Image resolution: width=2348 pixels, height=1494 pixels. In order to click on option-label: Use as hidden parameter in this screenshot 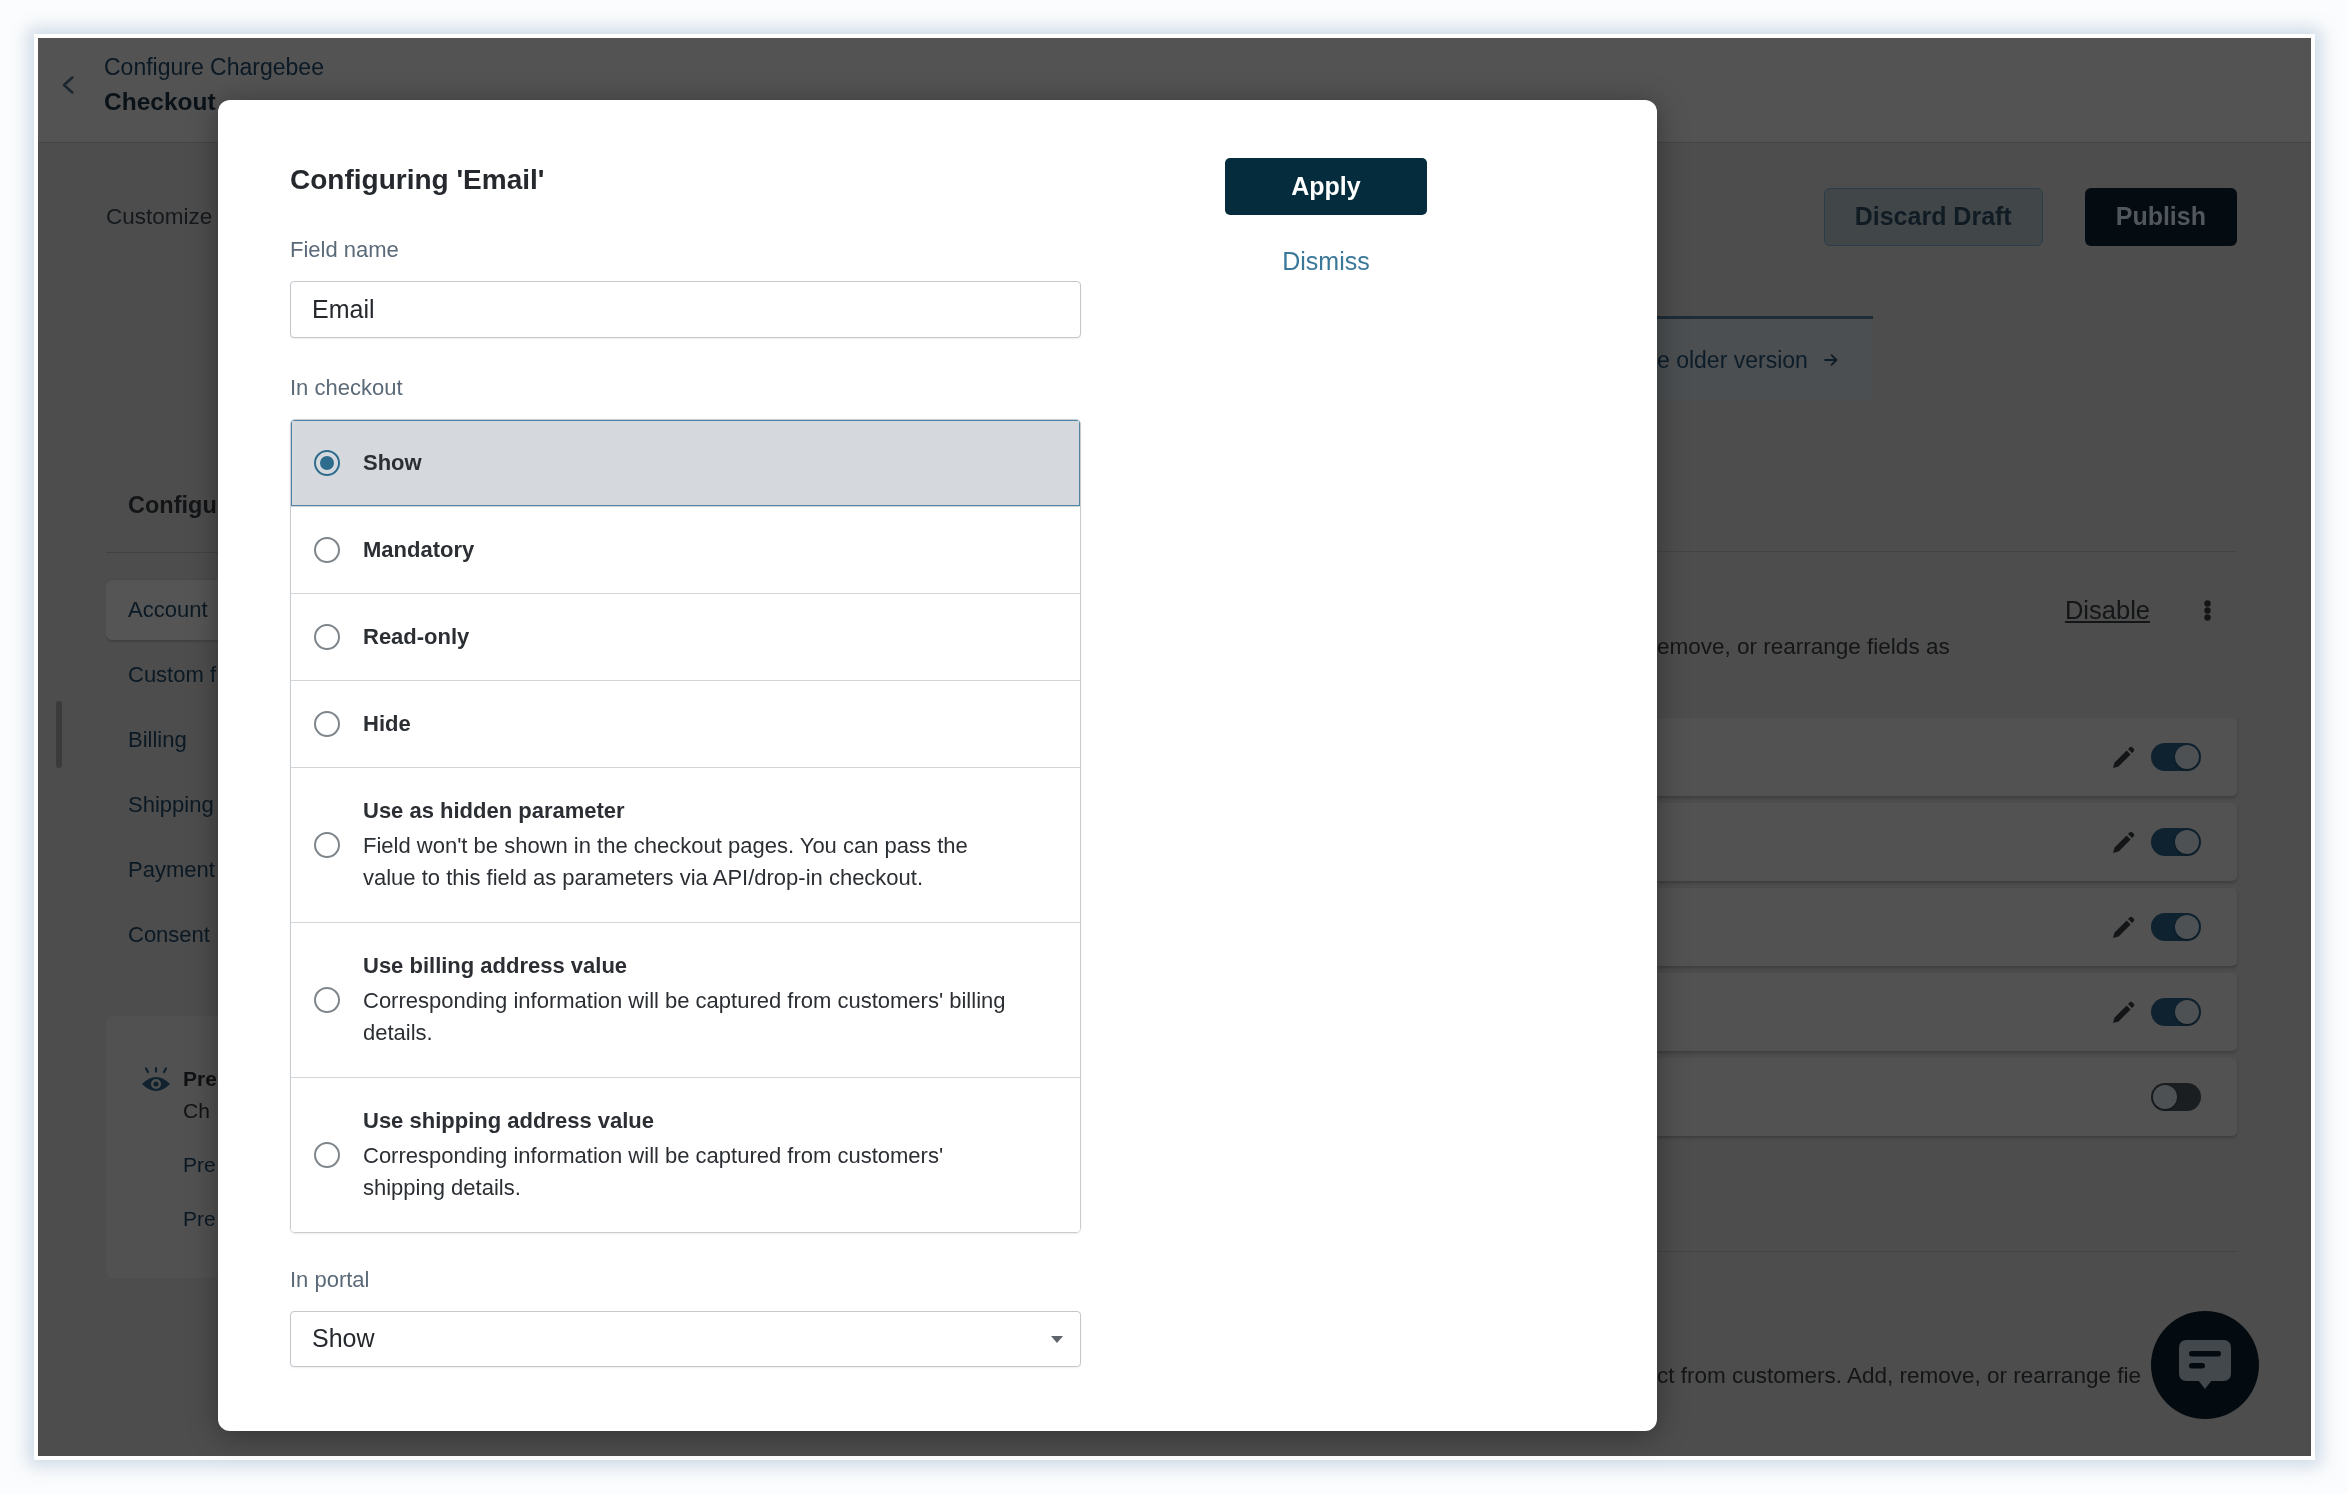, I will do `click(494, 811)`.